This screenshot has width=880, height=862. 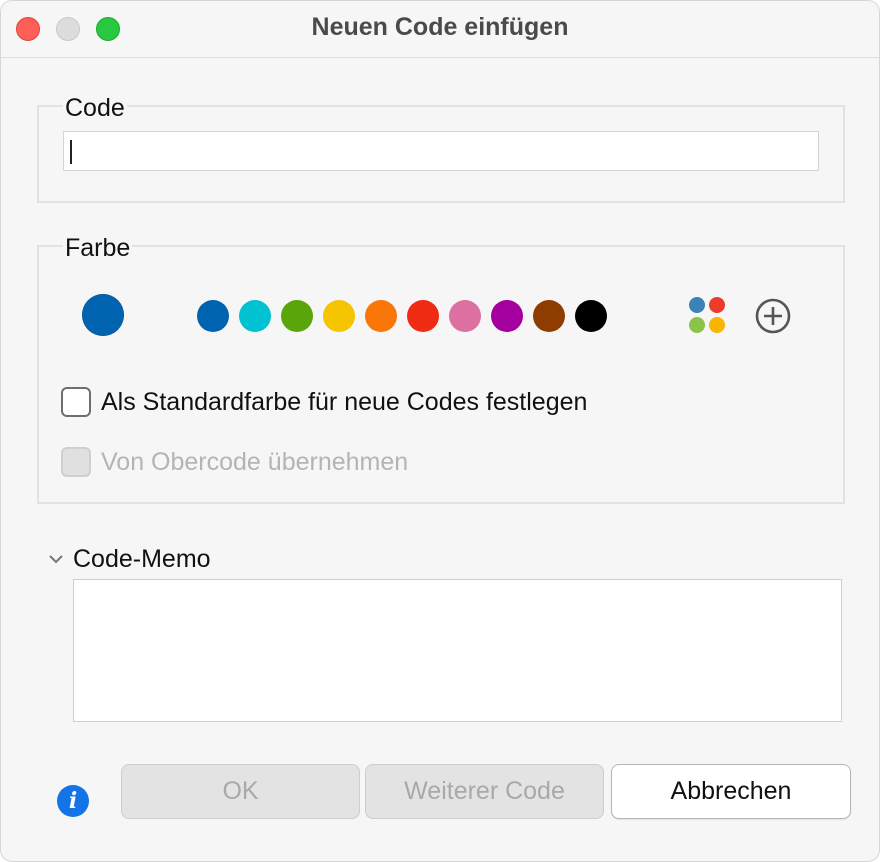 What do you see at coordinates (76, 402) in the screenshot?
I see `default-color-checkbox` at bounding box center [76, 402].